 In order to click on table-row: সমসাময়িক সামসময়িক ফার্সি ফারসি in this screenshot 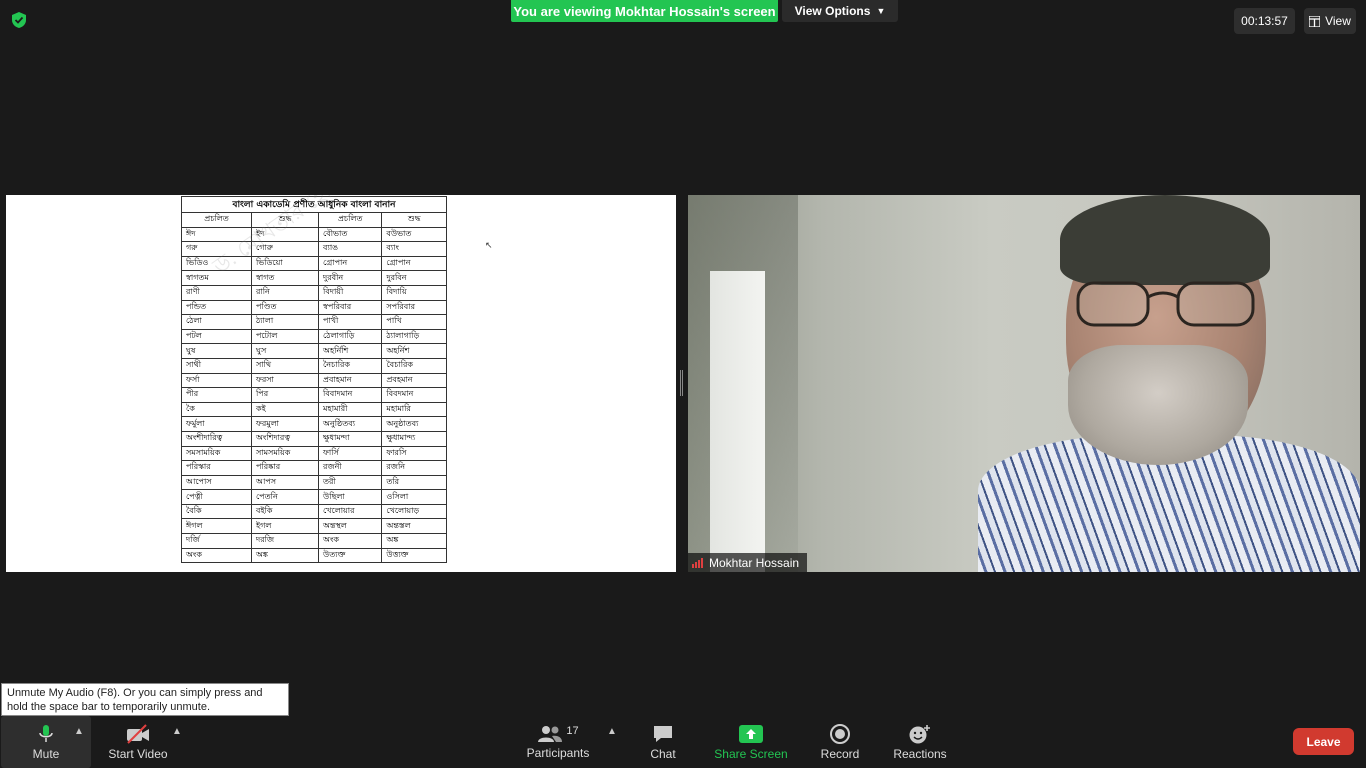, I will do `click(314, 453)`.